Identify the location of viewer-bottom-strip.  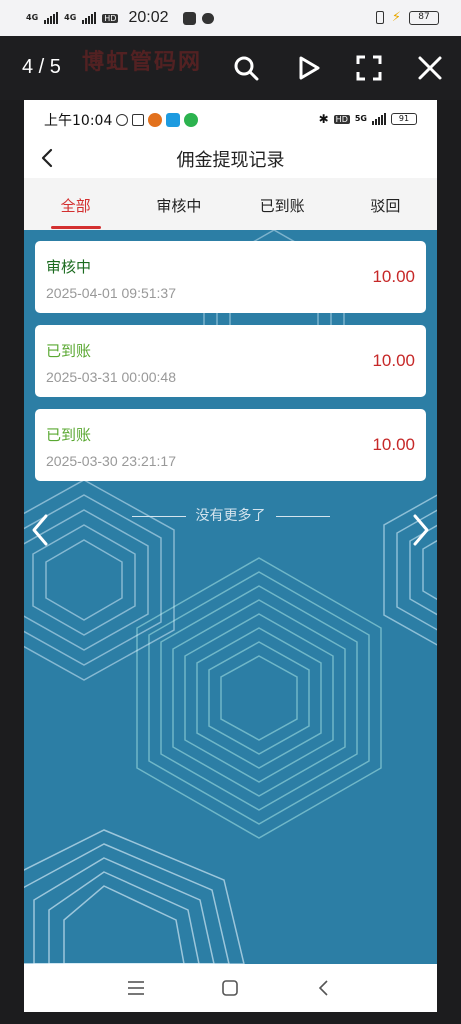
(230, 1018).